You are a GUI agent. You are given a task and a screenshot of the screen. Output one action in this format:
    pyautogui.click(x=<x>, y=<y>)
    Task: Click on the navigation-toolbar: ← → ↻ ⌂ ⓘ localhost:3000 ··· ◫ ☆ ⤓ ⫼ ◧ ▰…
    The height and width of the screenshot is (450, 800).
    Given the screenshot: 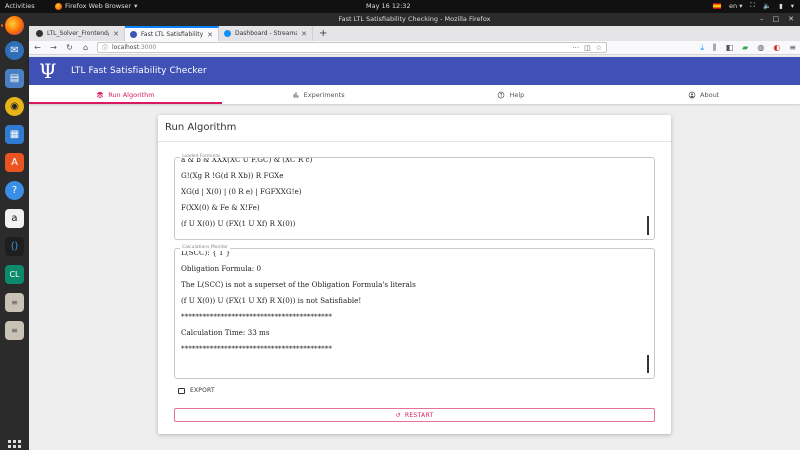 What is the action you would take?
    pyautogui.click(x=414, y=48)
    